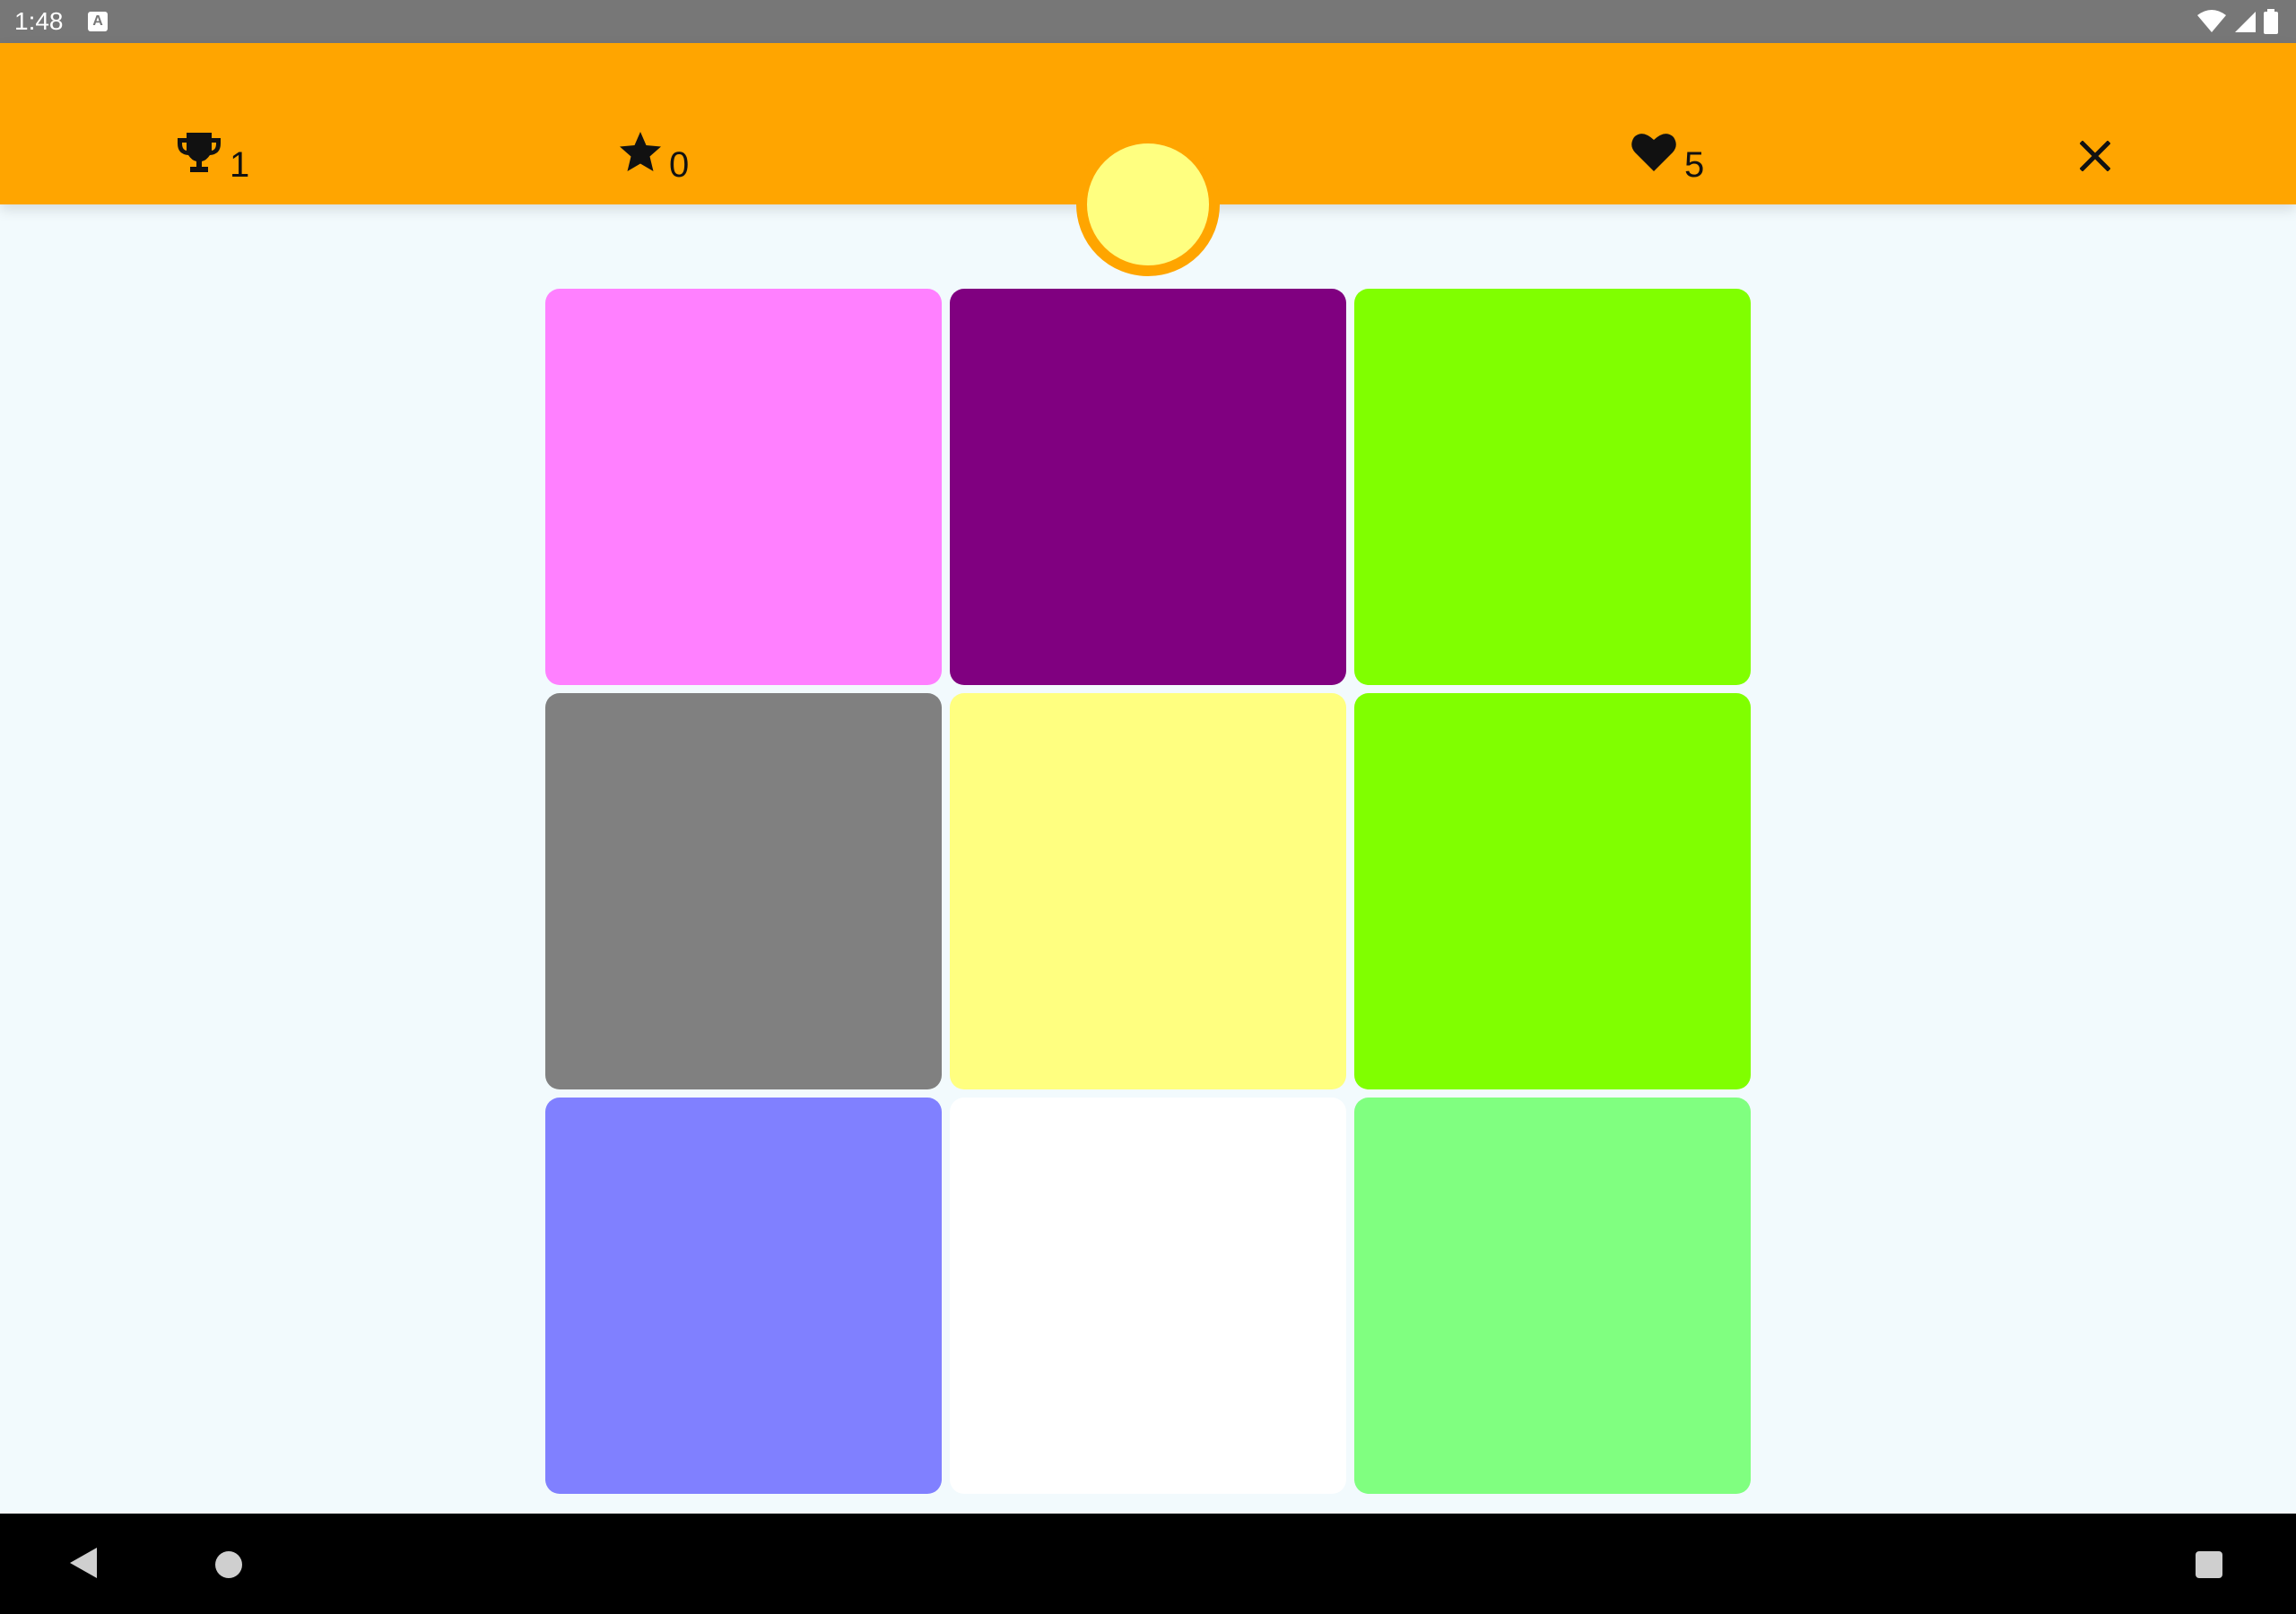 This screenshot has height=1614, width=2296. What do you see at coordinates (2245, 22) in the screenshot?
I see `signal-icon` at bounding box center [2245, 22].